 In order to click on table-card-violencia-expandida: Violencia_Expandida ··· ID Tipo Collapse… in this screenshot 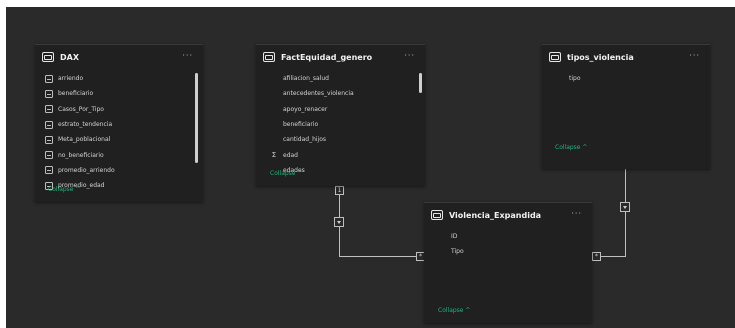, I will do `click(508, 262)`.